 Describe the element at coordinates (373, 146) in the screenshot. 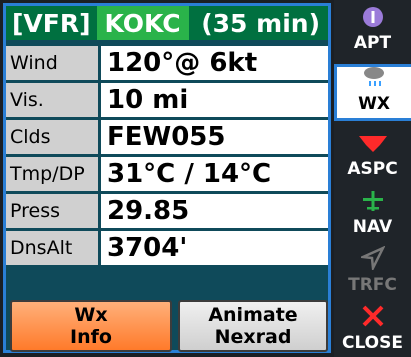

I see `airspace-icon` at that location.